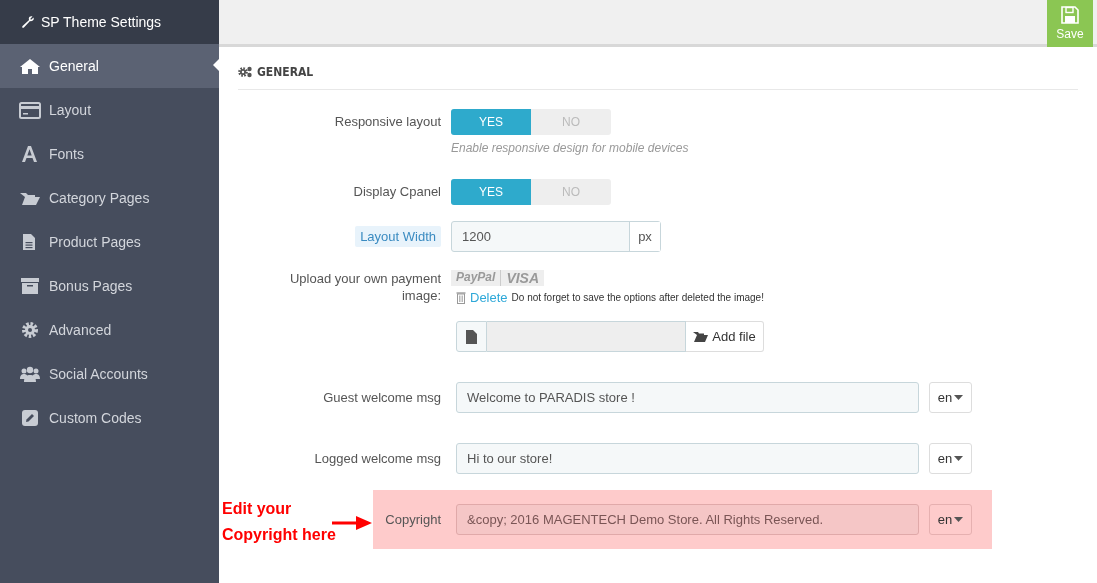 The image size is (1097, 583). What do you see at coordinates (637, 297) in the screenshot?
I see `note-text: Do not forget to save the options after deleted the image!` at bounding box center [637, 297].